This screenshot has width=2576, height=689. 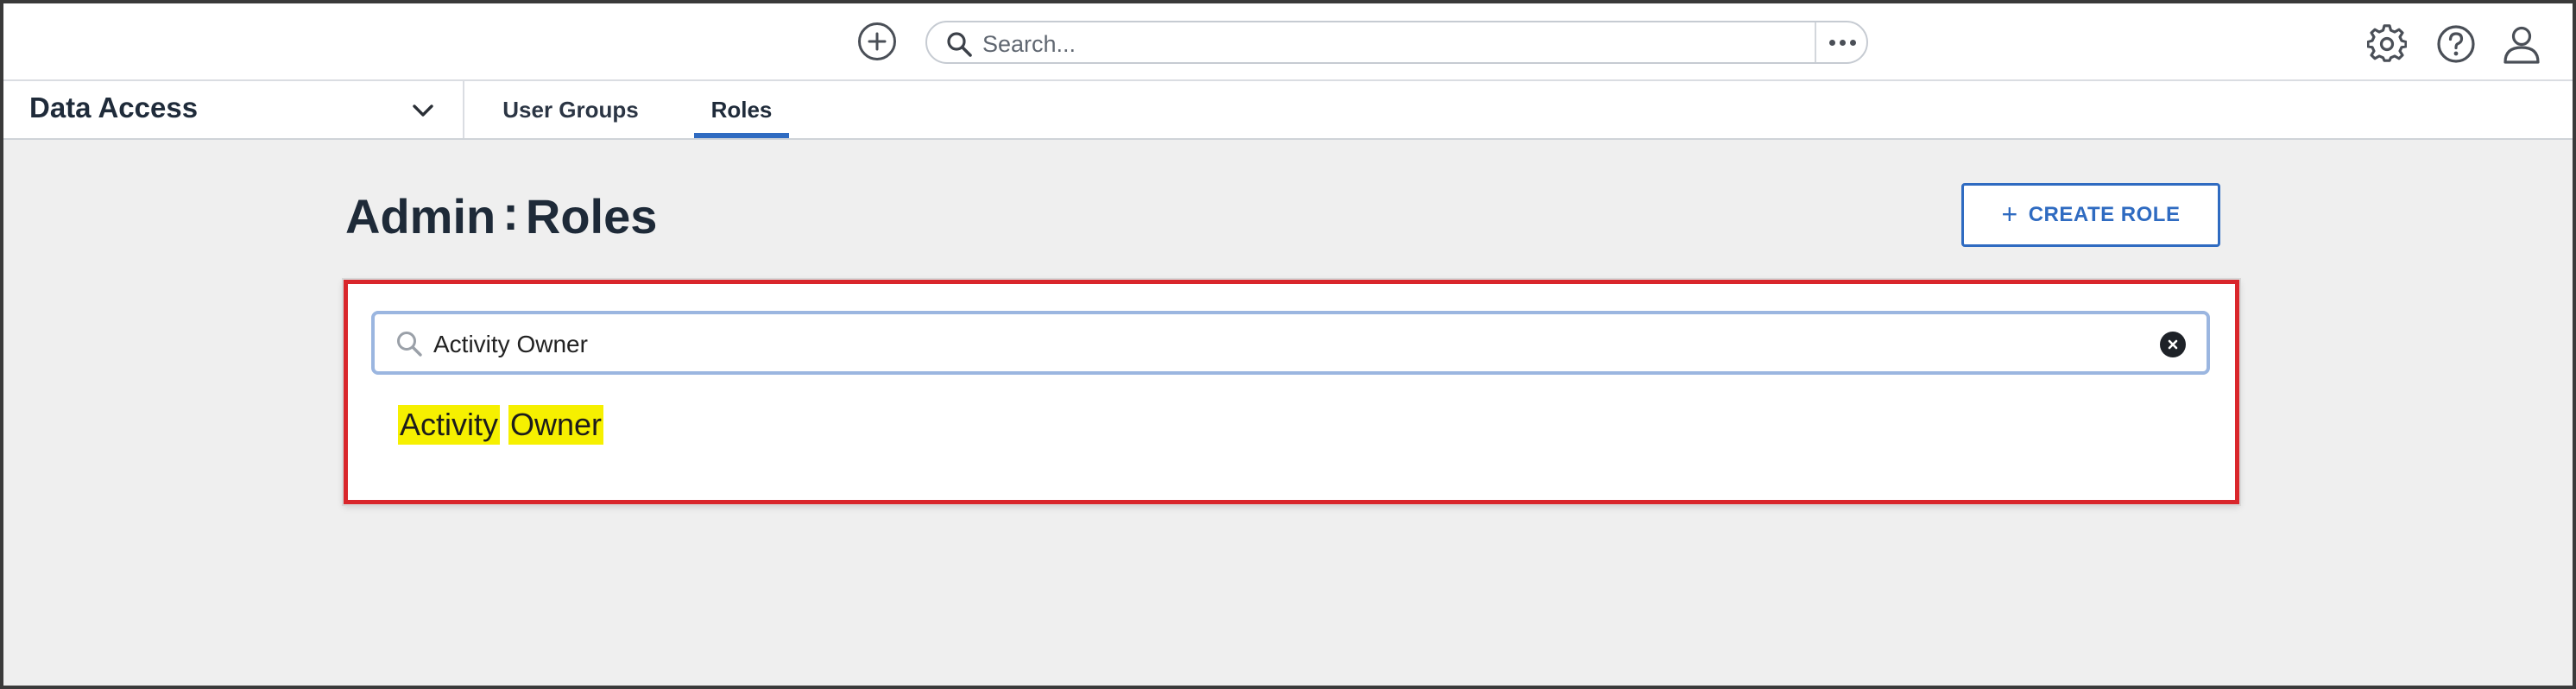 What do you see at coordinates (2521, 44) in the screenshot?
I see `user-icon` at bounding box center [2521, 44].